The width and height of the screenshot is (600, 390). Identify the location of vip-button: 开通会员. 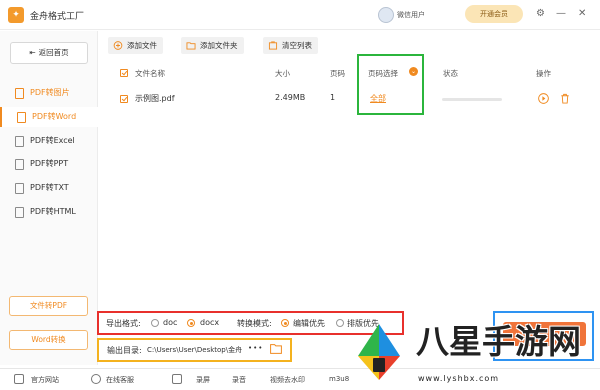
(494, 14).